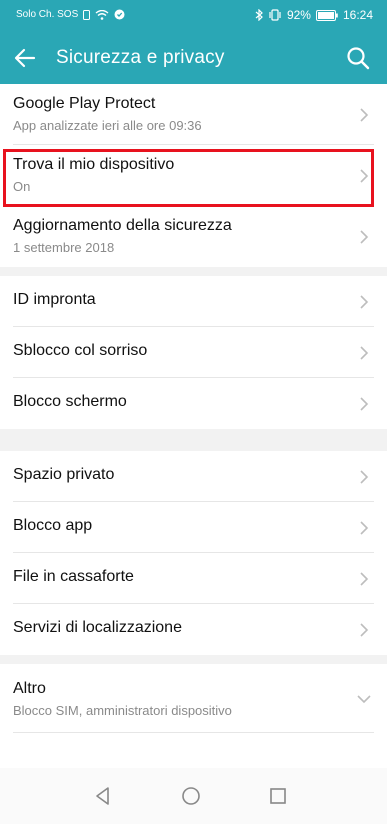 Image resolution: width=387 pixels, height=824 pixels. I want to click on setting-find-my-device: Trova il mio dispositivo On, so click(193, 175).